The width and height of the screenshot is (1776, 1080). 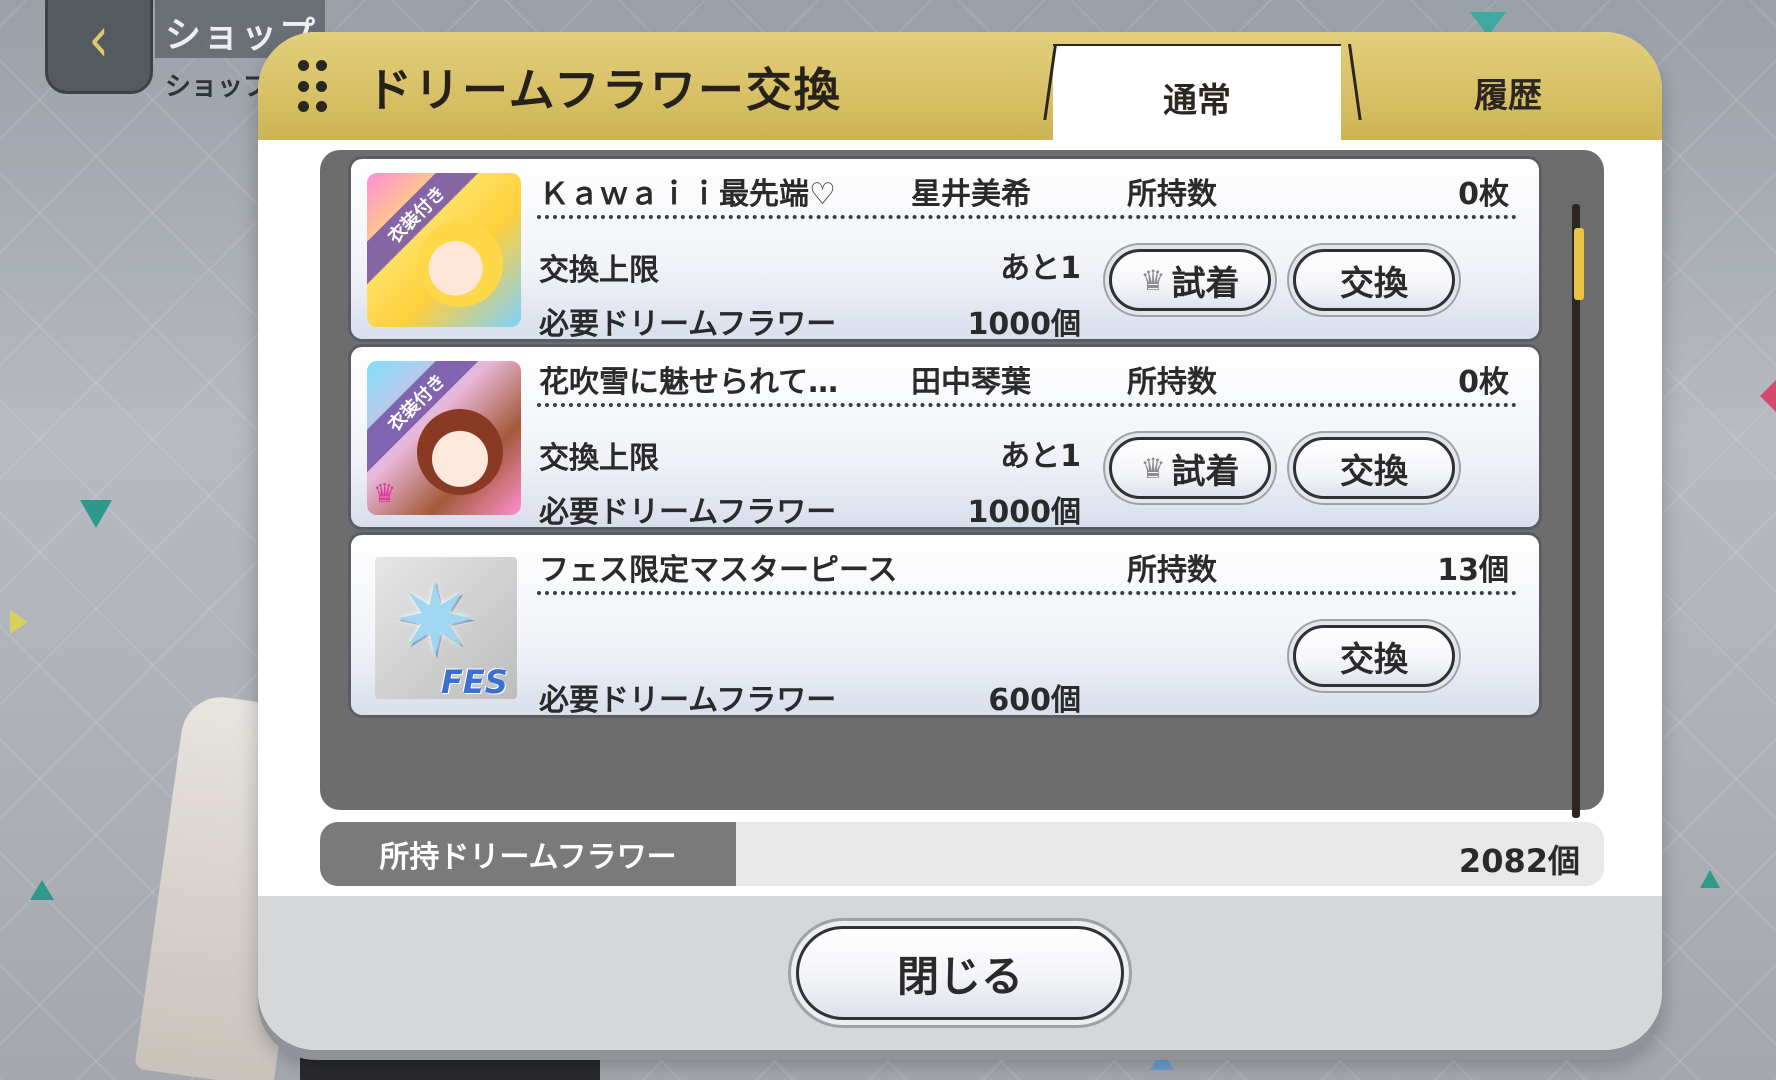 I want to click on card-thumbnail: 衣装付き ♛, so click(x=444, y=438).